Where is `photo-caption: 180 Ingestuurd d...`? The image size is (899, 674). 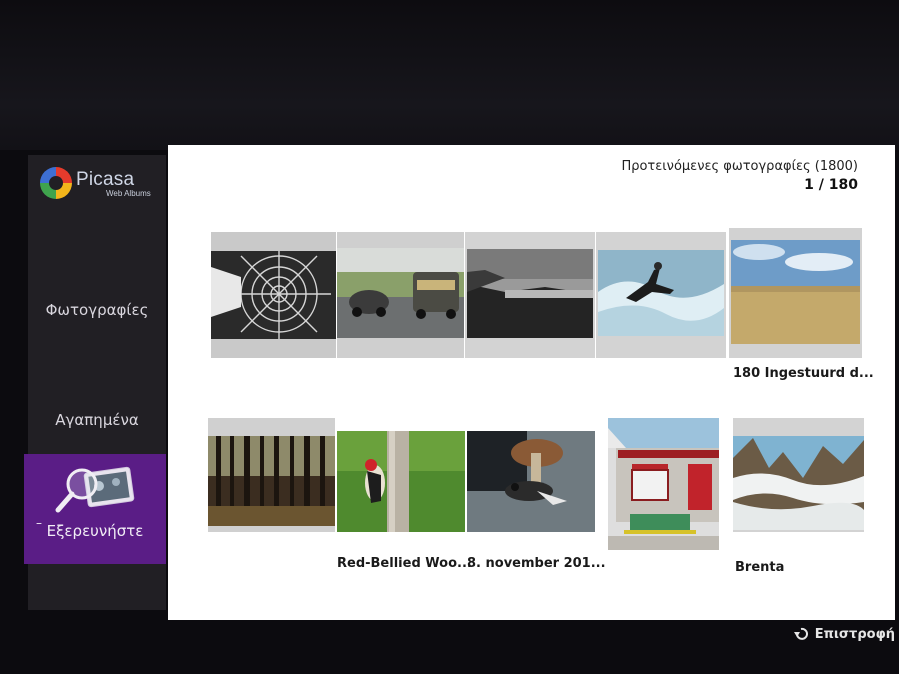
photo-caption: 180 Ingestuurd d... is located at coordinates (803, 373).